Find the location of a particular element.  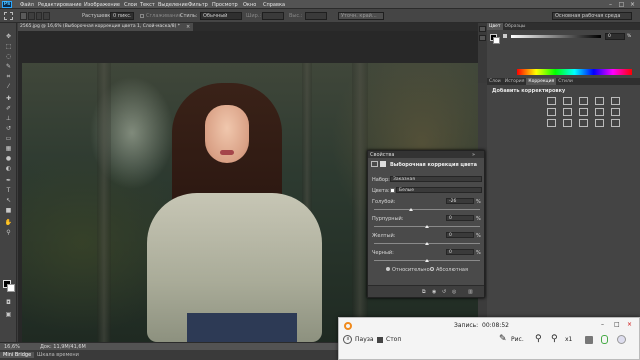

mask-icon is located at coordinates (383, 164).